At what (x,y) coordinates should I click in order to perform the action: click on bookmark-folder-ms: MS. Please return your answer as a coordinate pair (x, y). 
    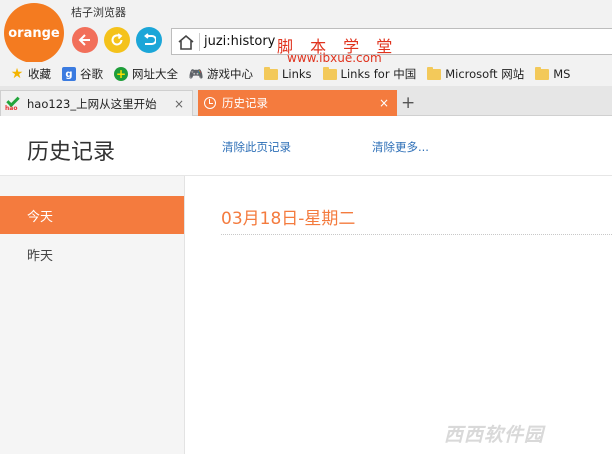
    Looking at the image, I should click on (553, 73).